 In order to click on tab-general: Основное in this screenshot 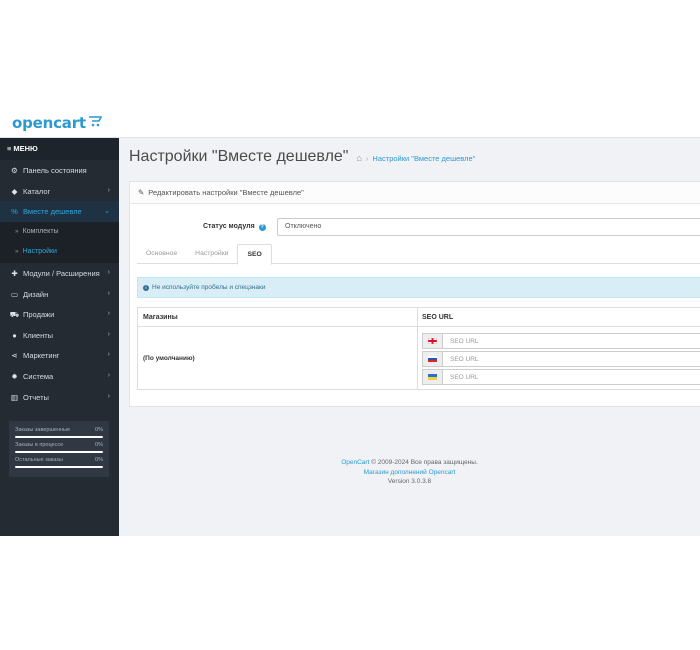, I will do `click(161, 254)`.